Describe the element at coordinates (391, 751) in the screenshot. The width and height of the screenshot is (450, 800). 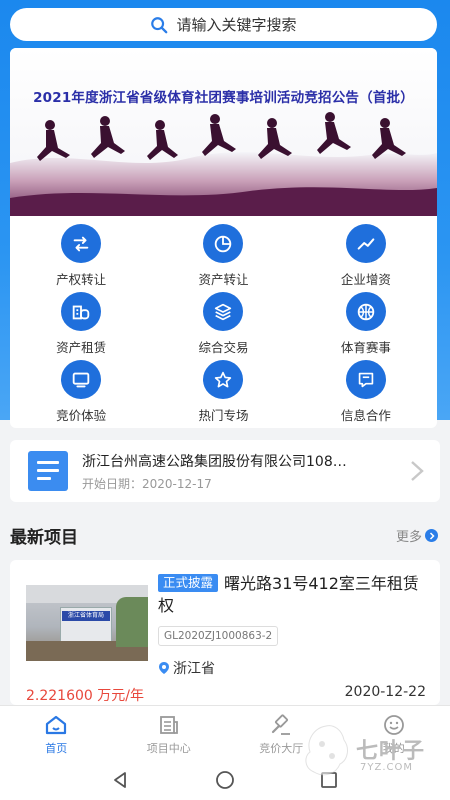
I see `watermark-text: 七叶子` at that location.